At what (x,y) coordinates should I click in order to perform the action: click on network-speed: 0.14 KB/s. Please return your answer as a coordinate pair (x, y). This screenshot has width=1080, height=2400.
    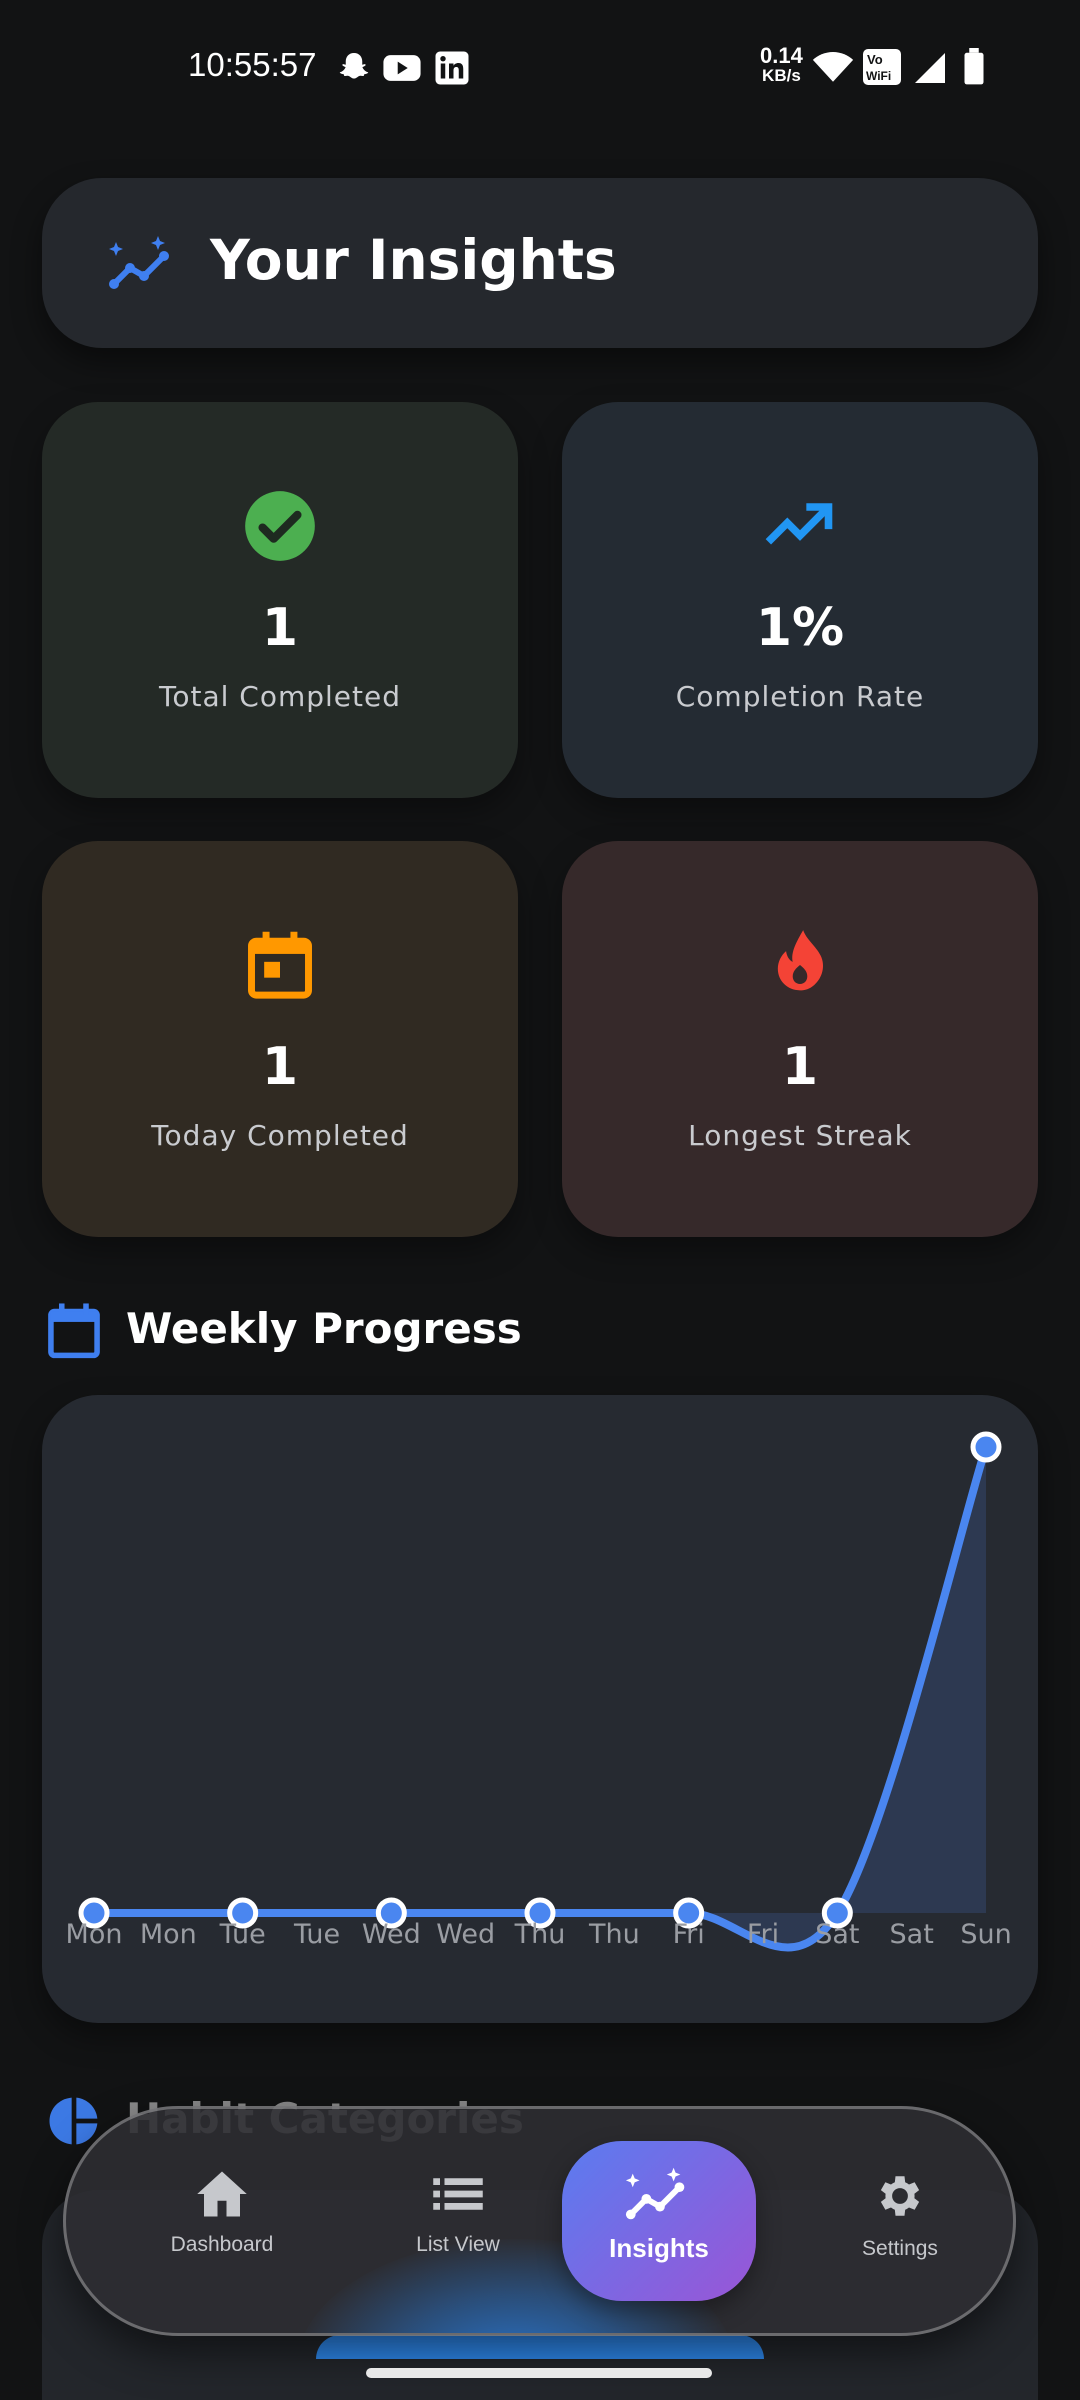
    Looking at the image, I should click on (781, 64).